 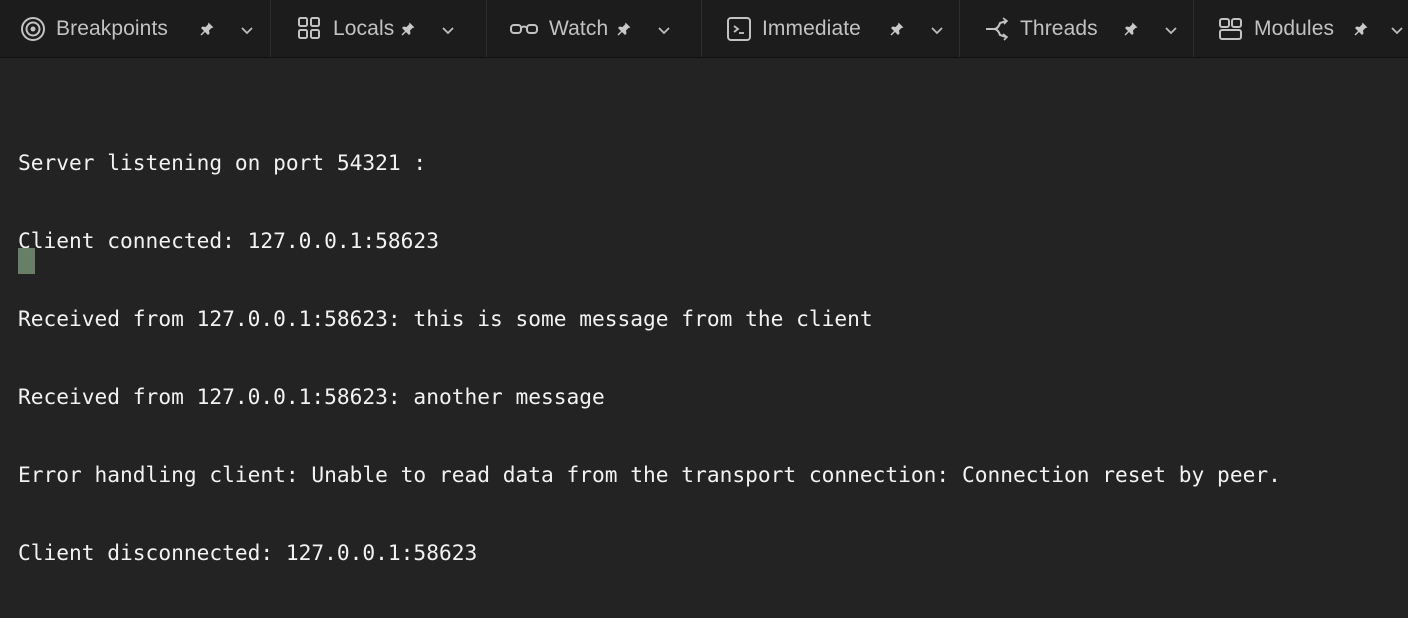 I want to click on tab-modules: Modules, so click(x=1301, y=28).